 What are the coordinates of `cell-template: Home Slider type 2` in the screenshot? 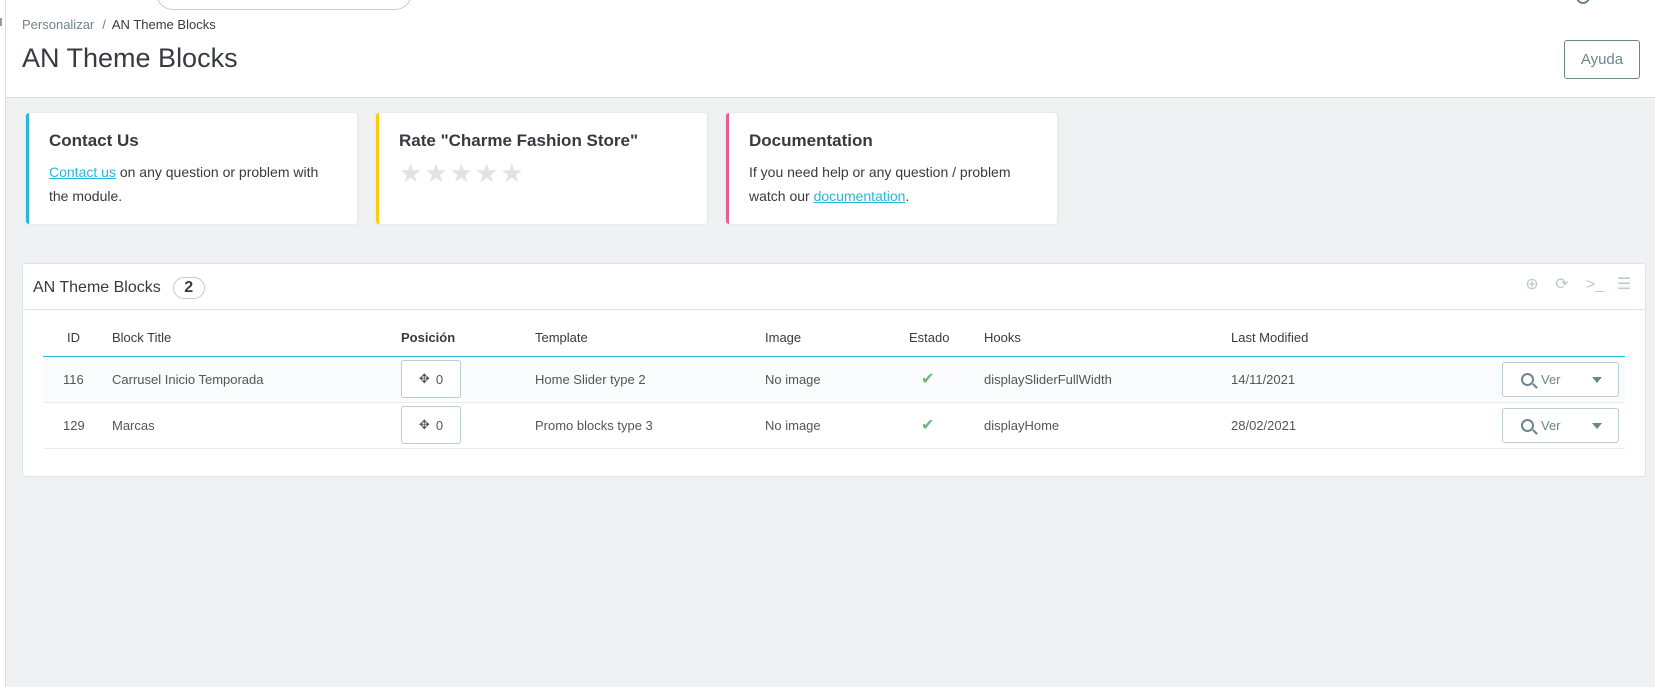 It's located at (650, 379).